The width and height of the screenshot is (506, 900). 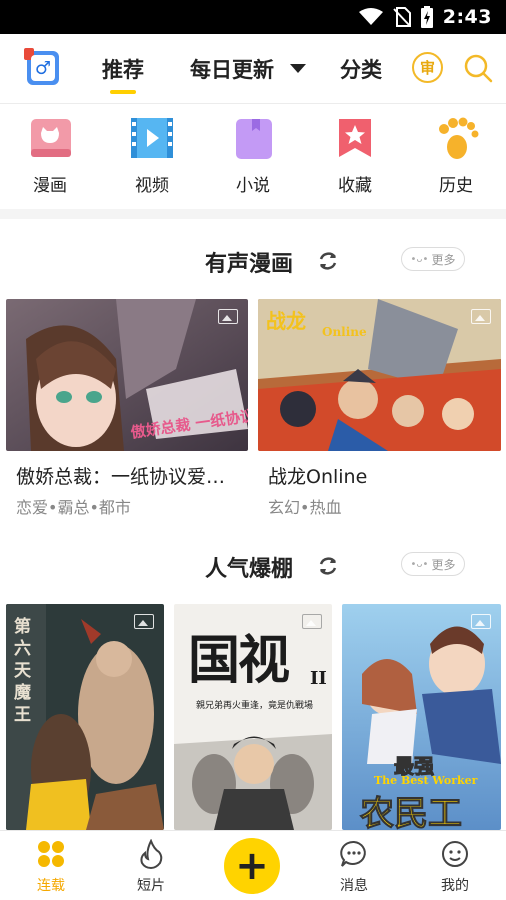 What do you see at coordinates (253, 214) in the screenshot?
I see `section-divider` at bounding box center [253, 214].